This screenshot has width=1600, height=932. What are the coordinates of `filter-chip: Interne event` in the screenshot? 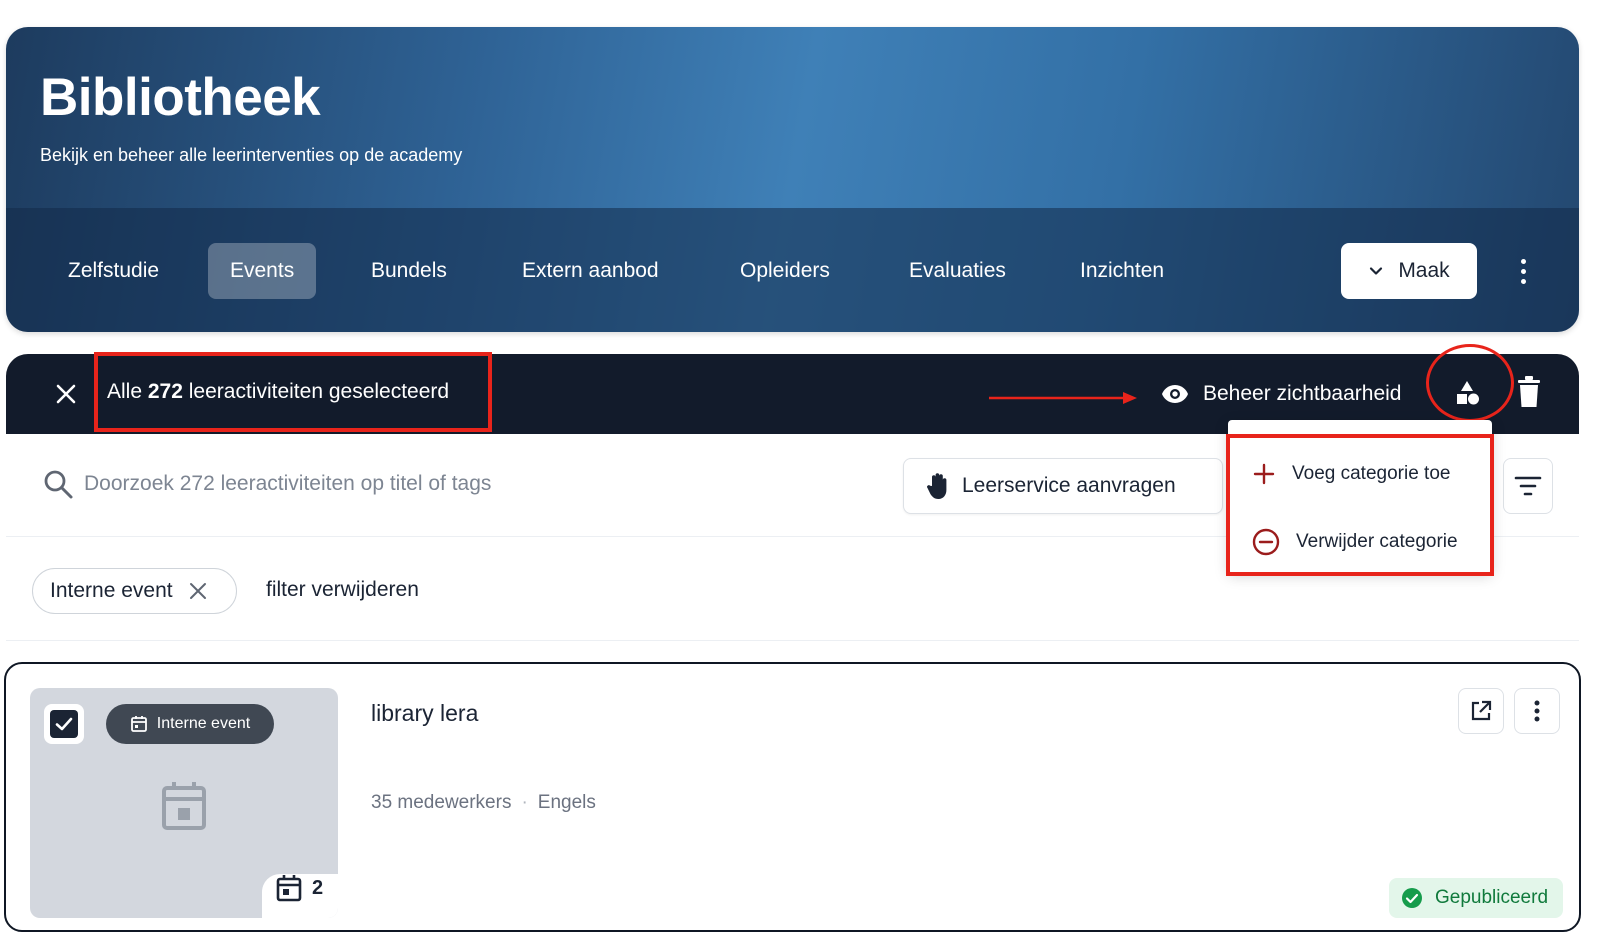 It's located at (134, 591).